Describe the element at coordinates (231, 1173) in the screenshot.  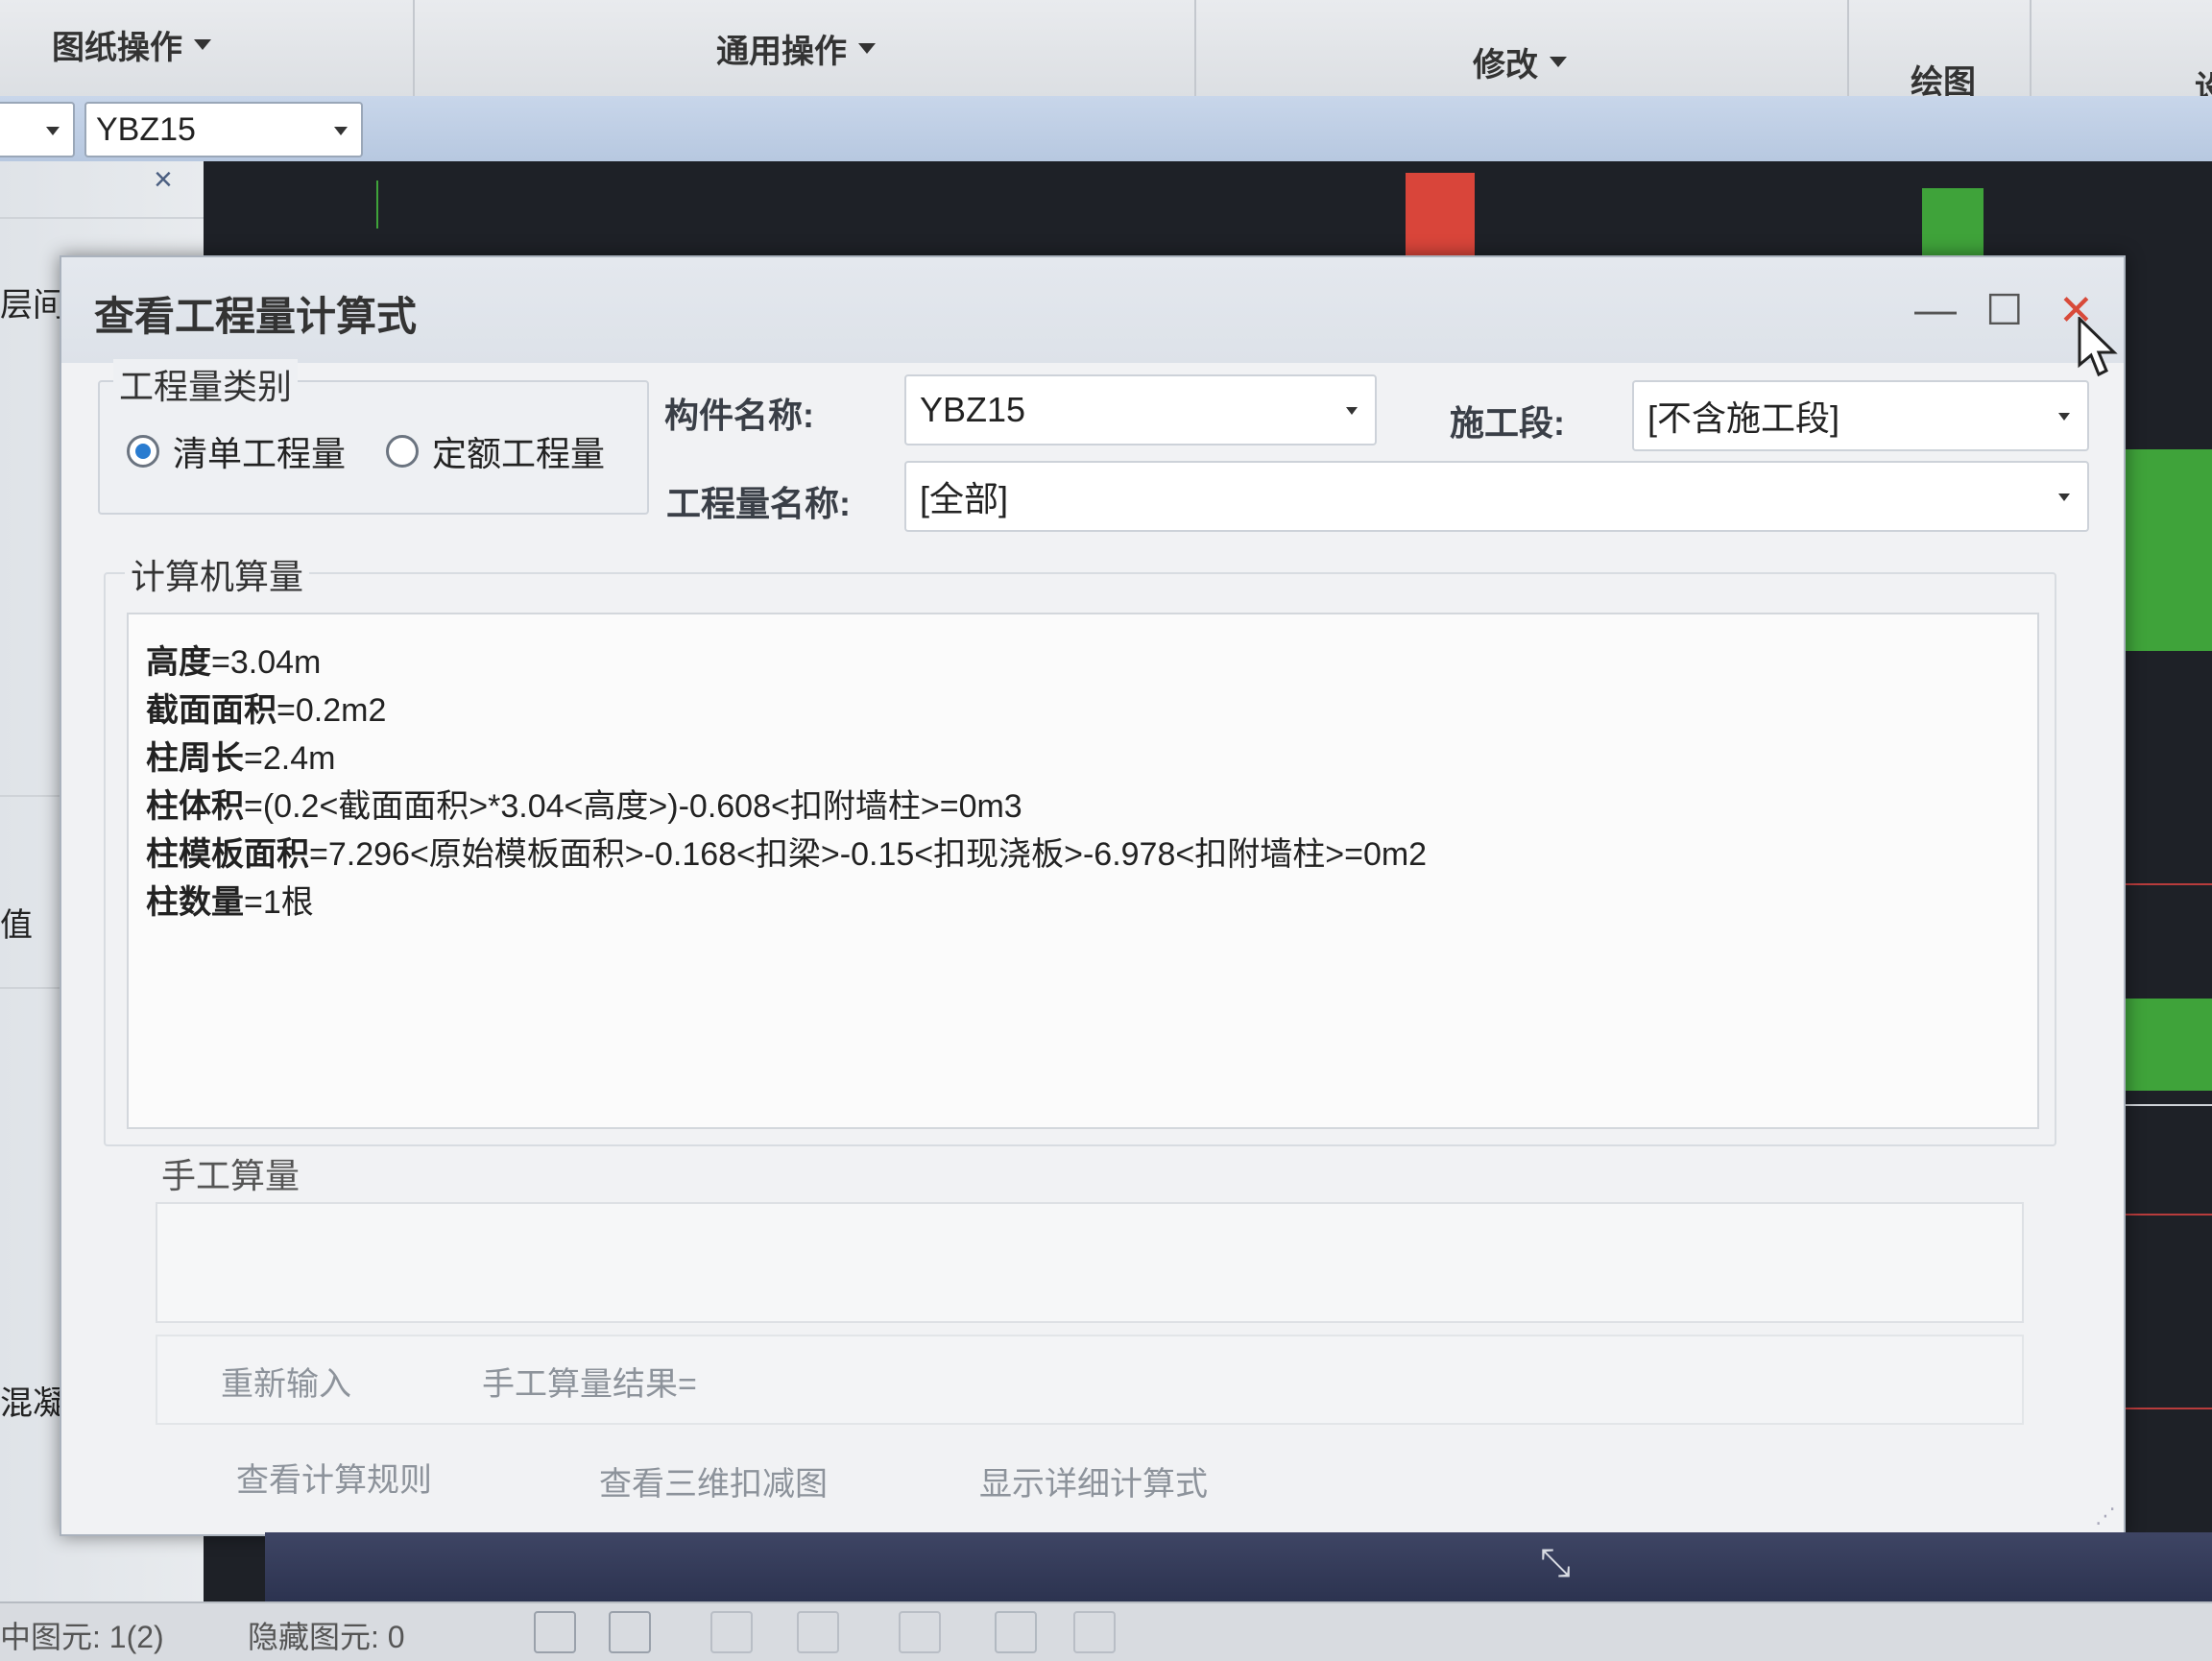
I see `manual-calc-legend: 手工算量` at that location.